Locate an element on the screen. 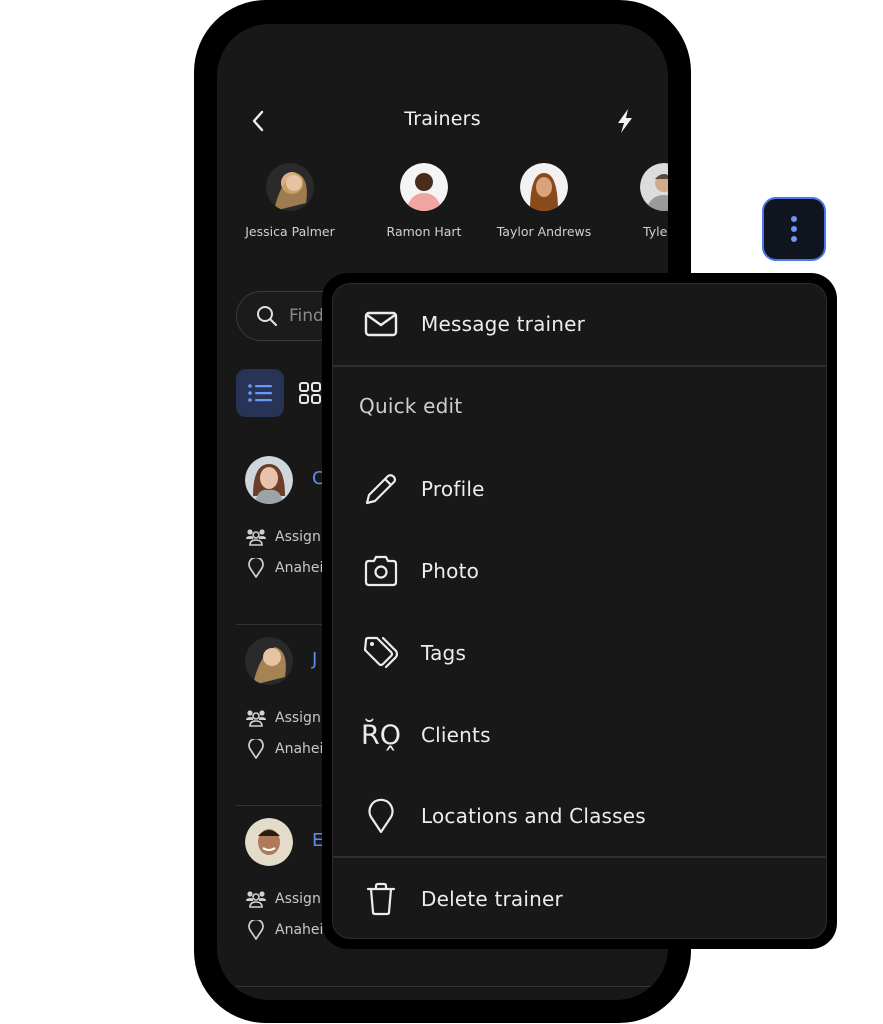 The height and width of the screenshot is (1024, 883). grid-icon is located at coordinates (310, 393).